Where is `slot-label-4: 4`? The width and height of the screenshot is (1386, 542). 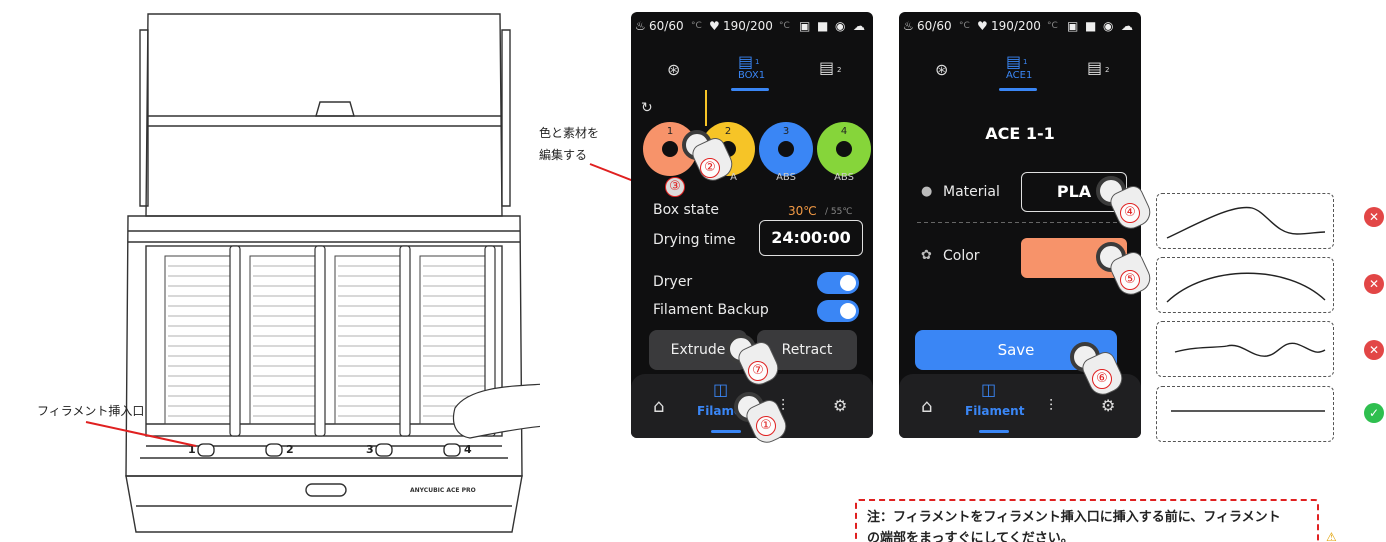 slot-label-4: 4 is located at coordinates (468, 449).